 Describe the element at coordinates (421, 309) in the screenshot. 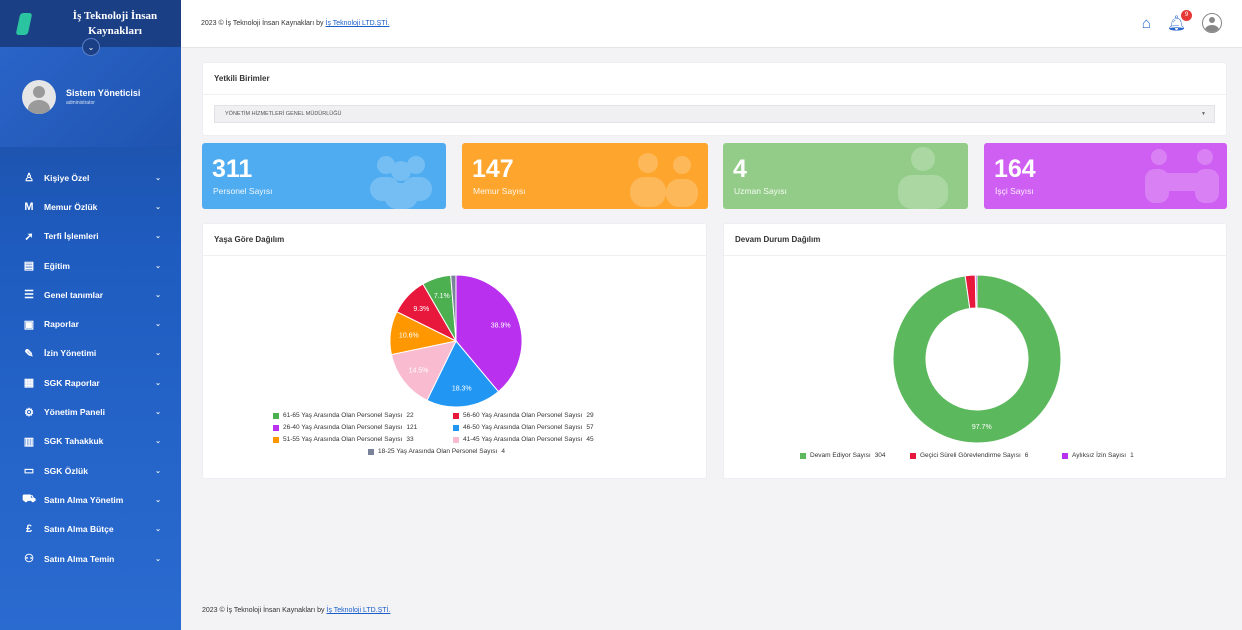

I see `data-label: 9.3%` at that location.